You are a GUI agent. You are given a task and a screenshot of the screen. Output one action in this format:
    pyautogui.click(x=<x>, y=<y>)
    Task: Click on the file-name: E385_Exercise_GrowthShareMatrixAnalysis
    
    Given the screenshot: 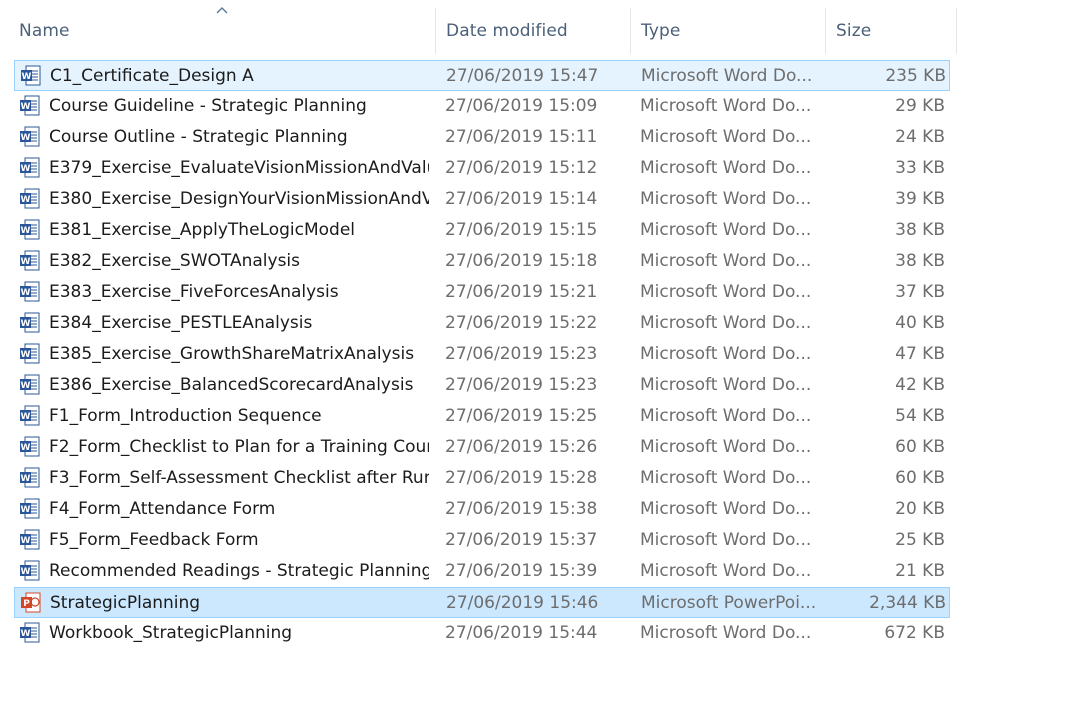 What is the action you would take?
    pyautogui.click(x=232, y=354)
    